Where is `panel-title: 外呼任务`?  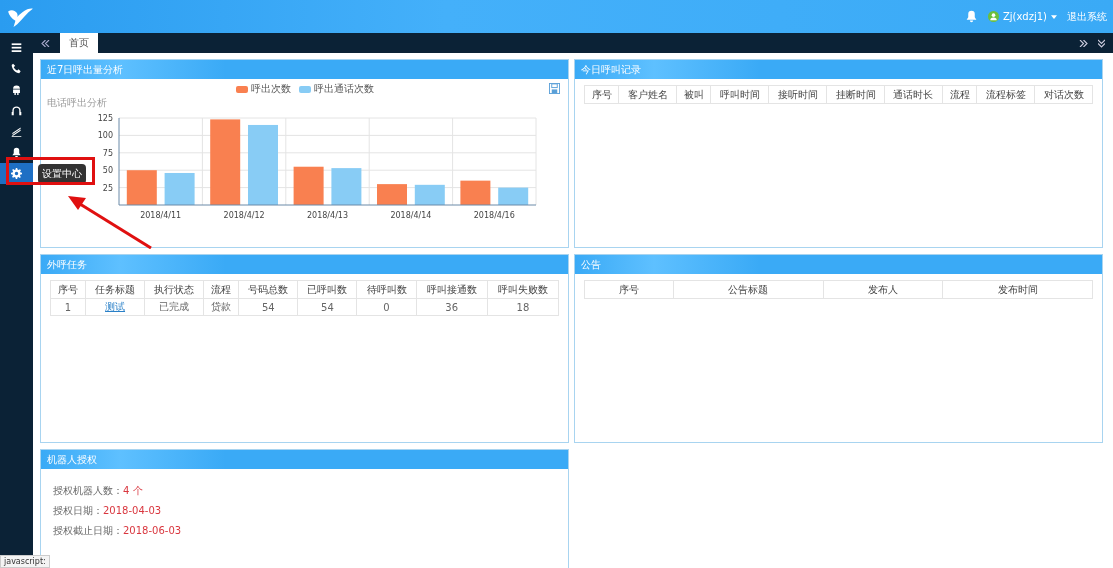 panel-title: 外呼任务 is located at coordinates (67, 264).